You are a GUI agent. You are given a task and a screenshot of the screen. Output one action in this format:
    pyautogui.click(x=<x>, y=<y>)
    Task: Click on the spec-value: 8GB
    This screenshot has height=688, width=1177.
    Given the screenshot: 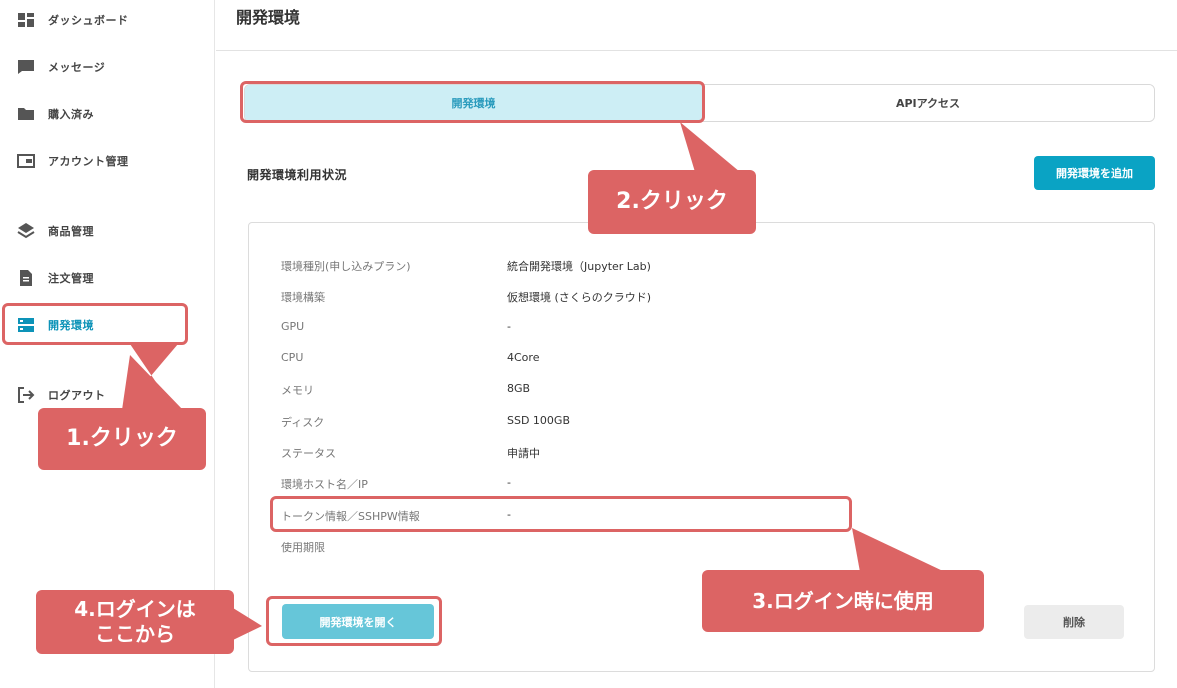 What is the action you would take?
    pyautogui.click(x=519, y=388)
    